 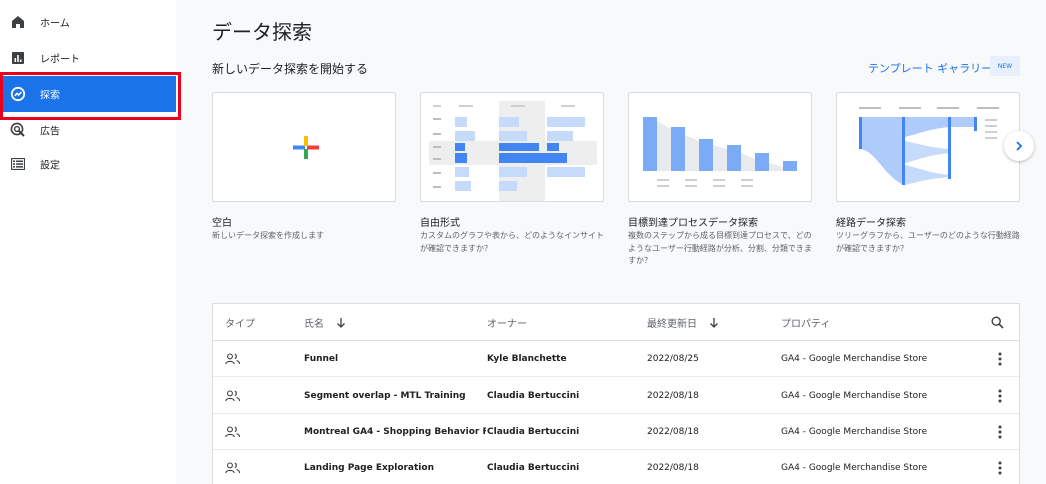 What do you see at coordinates (18, 22) in the screenshot?
I see `home-icon` at bounding box center [18, 22].